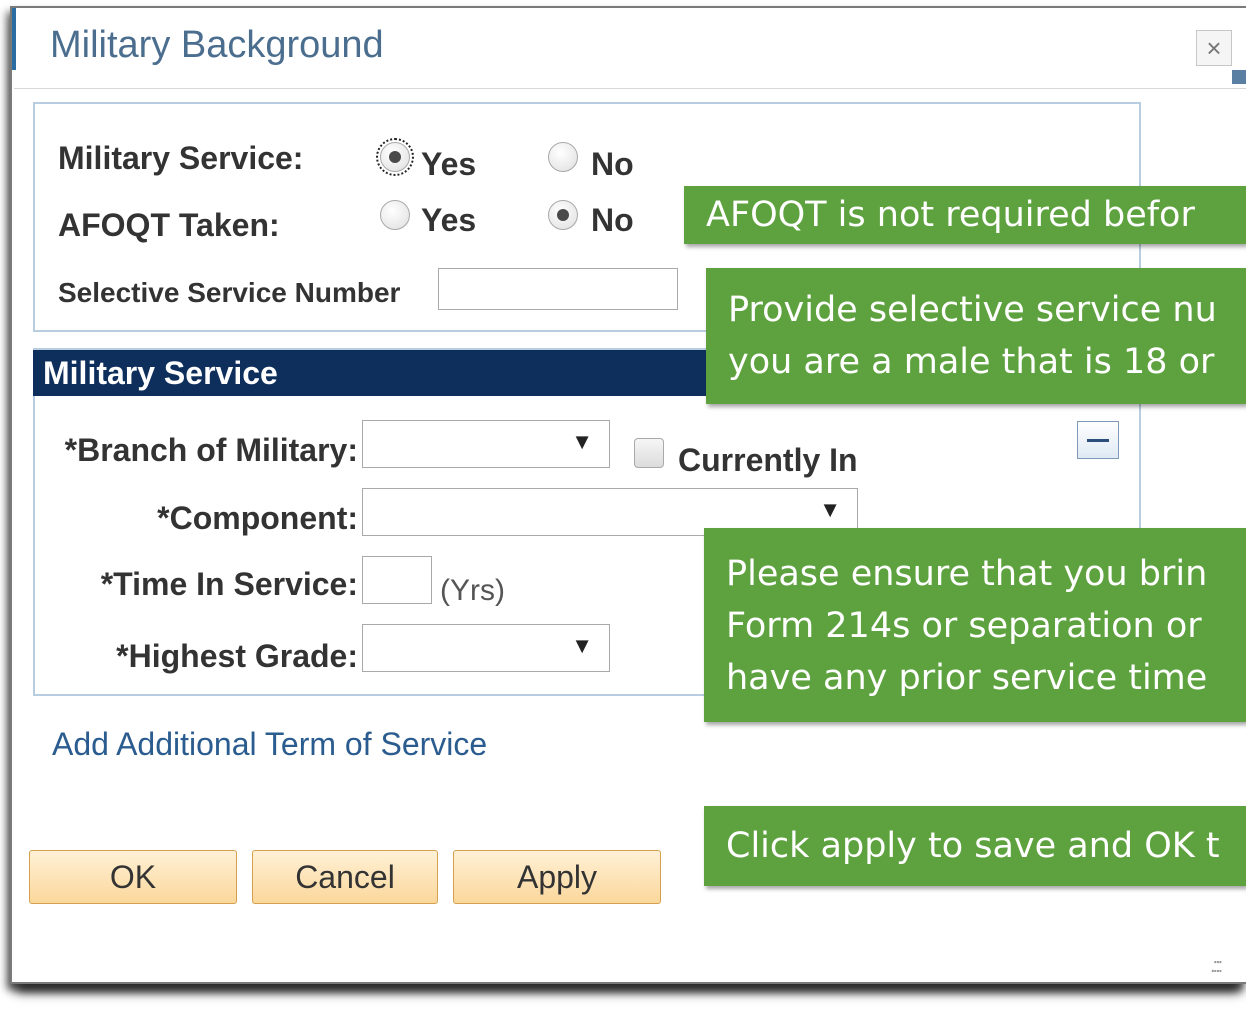 Image resolution: width=1246 pixels, height=1021 pixels. What do you see at coordinates (563, 157) in the screenshot?
I see `military-service-no-radio` at bounding box center [563, 157].